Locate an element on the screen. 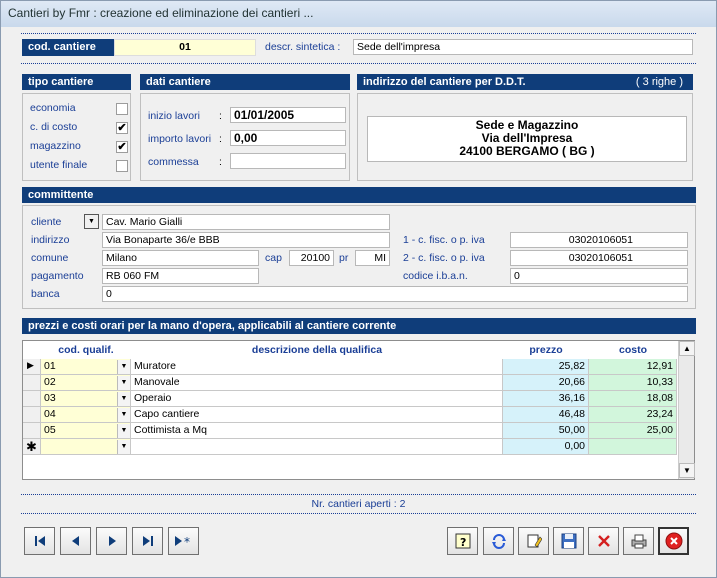 This screenshot has height=578, width=717. costo-cell: 23,24 is located at coordinates (633, 415).